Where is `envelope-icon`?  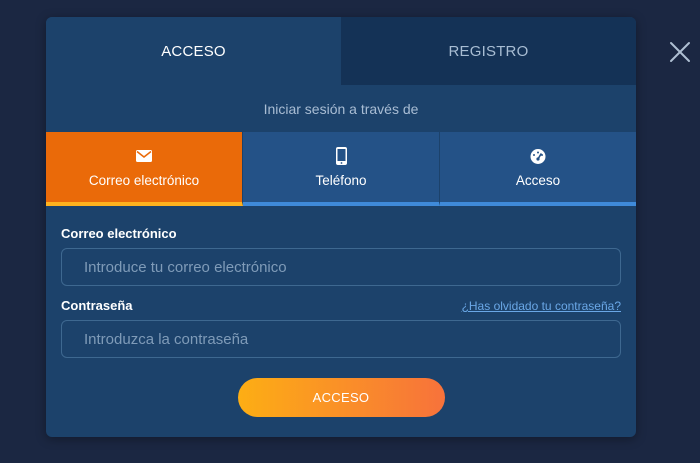
envelope-icon is located at coordinates (144, 156).